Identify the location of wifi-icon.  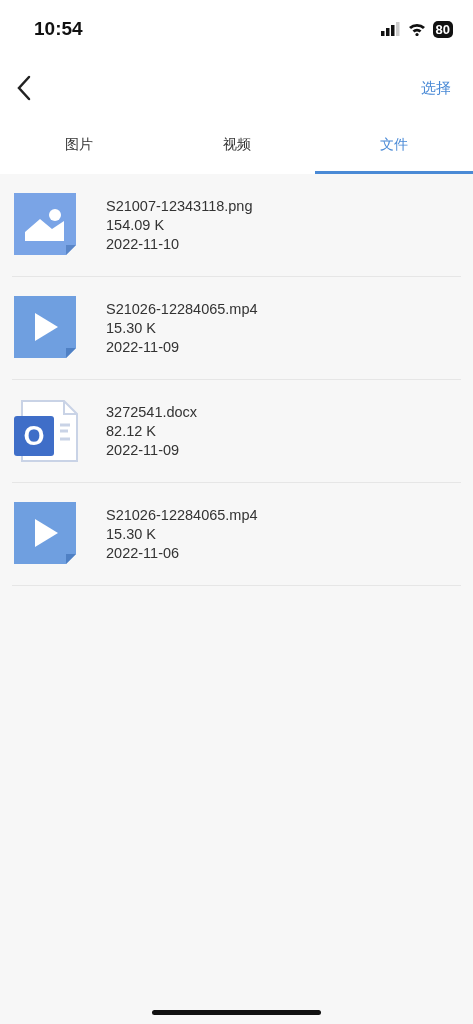
(416, 29).